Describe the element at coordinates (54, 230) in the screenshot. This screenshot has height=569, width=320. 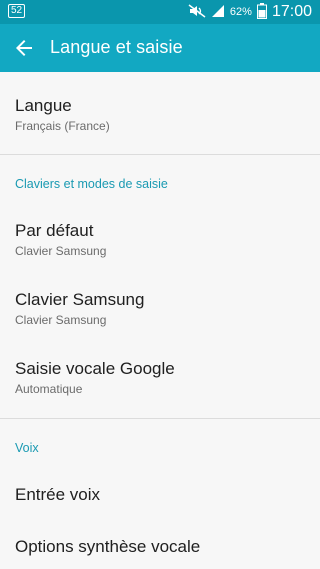
I see `par-defaut-title: Par défaut` at that location.